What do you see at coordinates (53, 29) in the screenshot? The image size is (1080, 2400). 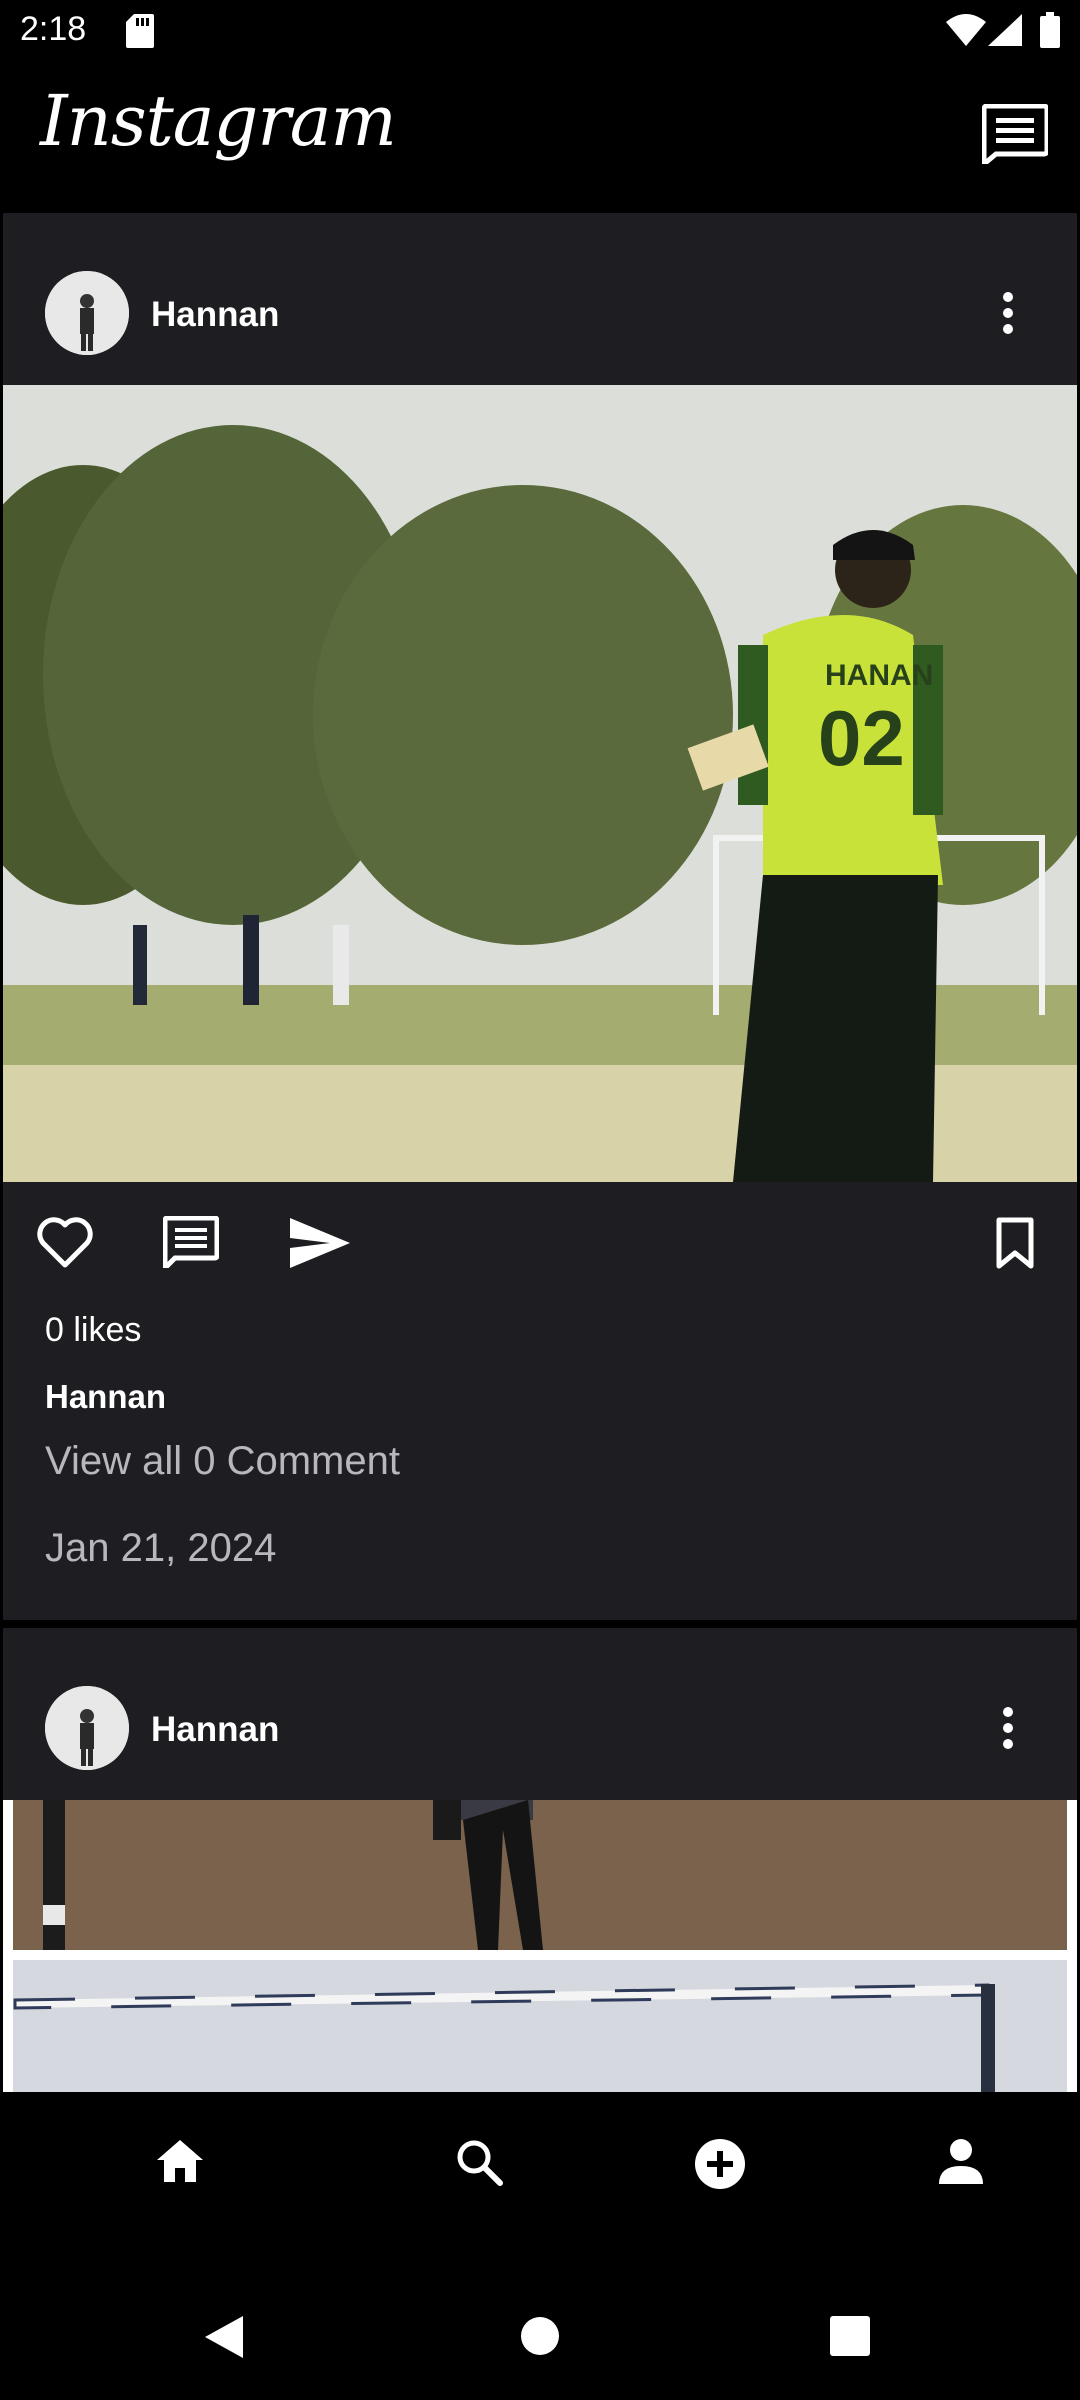 I see `status-time: 2:18` at bounding box center [53, 29].